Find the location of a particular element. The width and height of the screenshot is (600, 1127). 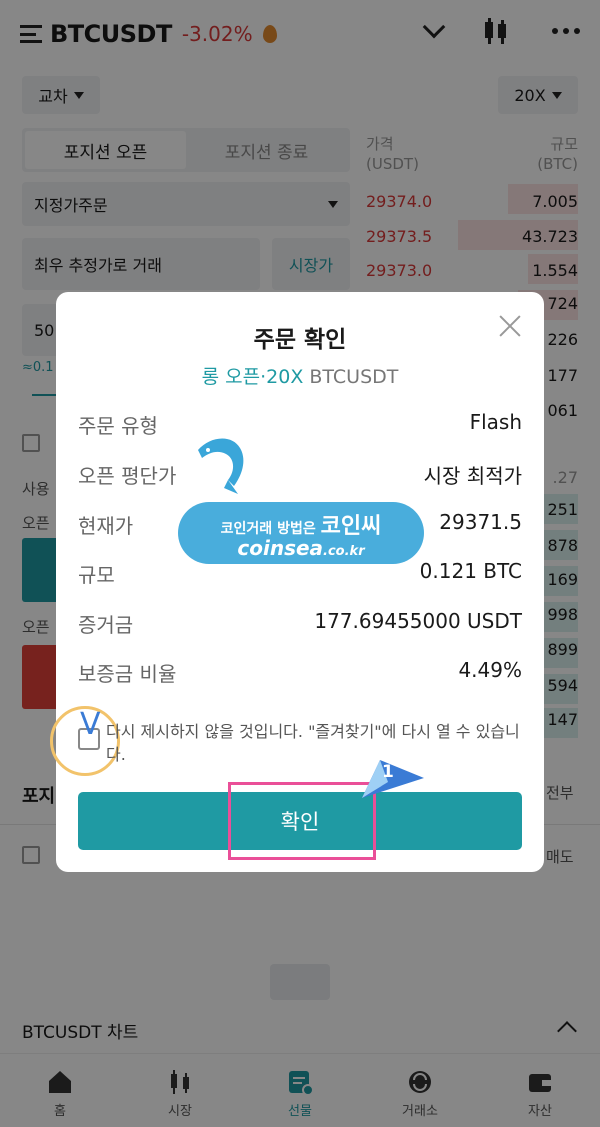

highlight-box is located at coordinates (302, 821).